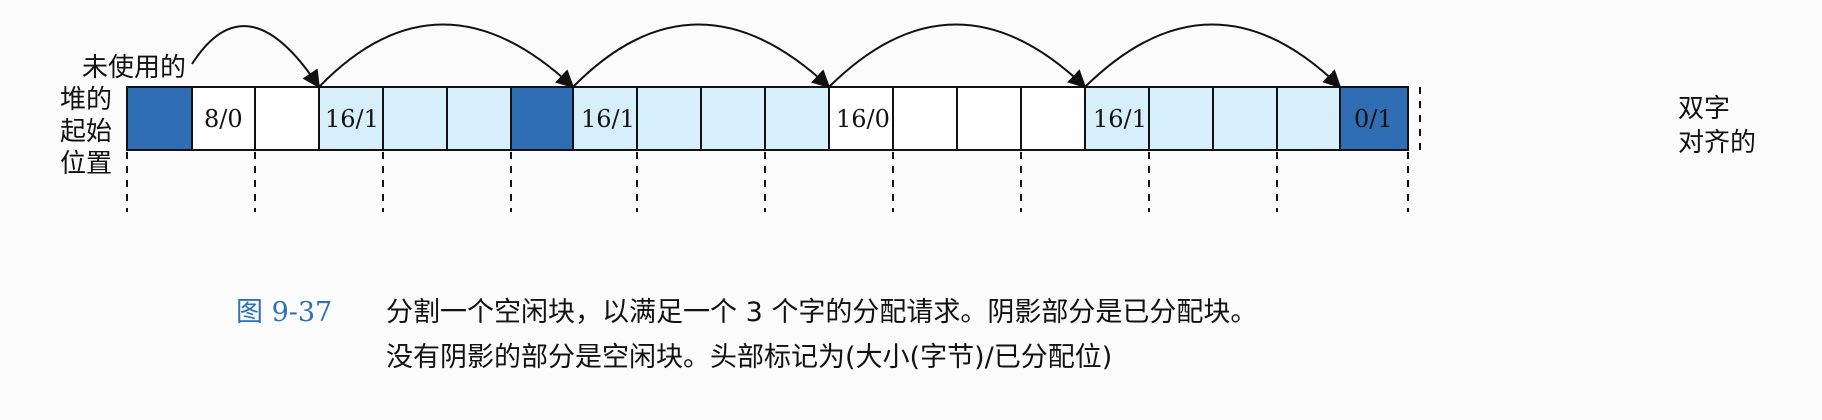  I want to click on block-free-8: 8/0, so click(255, 118).